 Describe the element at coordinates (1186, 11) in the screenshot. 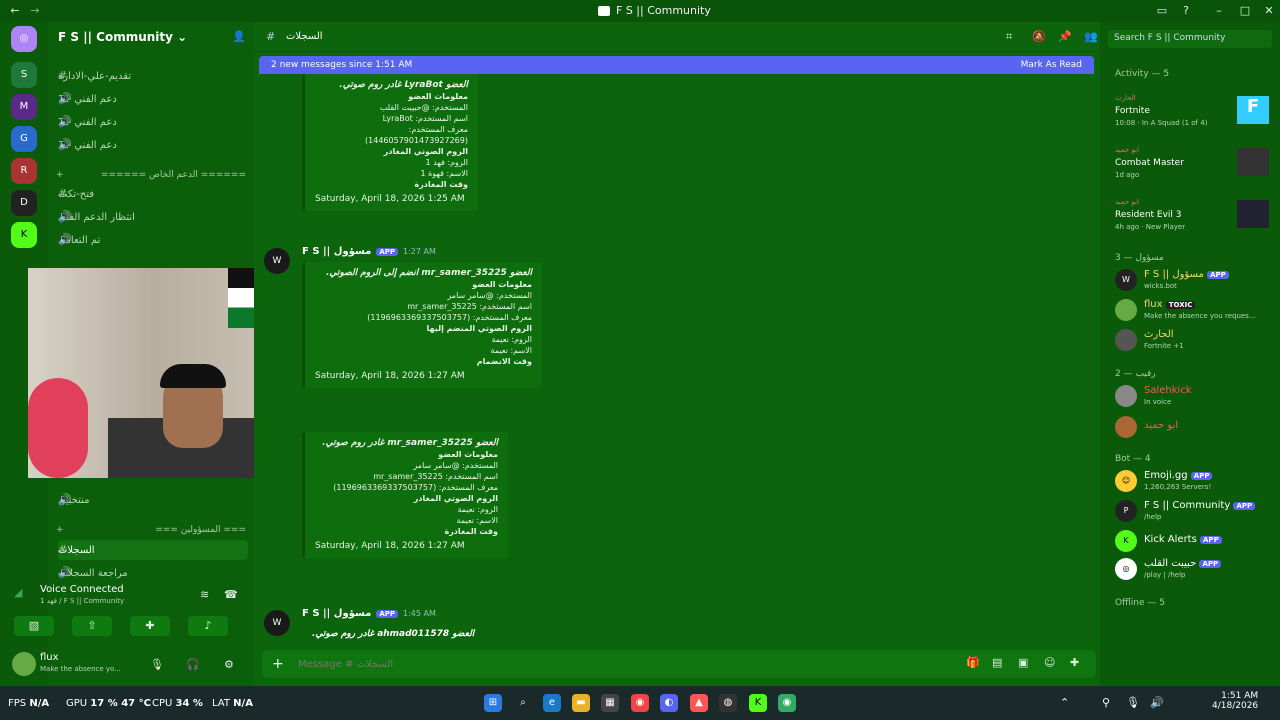

I see `help-icon: ?` at that location.